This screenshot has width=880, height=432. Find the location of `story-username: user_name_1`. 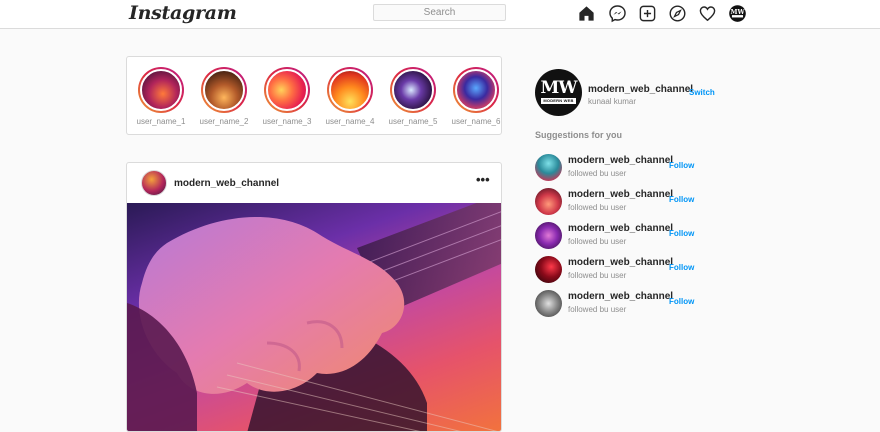

story-username: user_name_1 is located at coordinates (161, 121).